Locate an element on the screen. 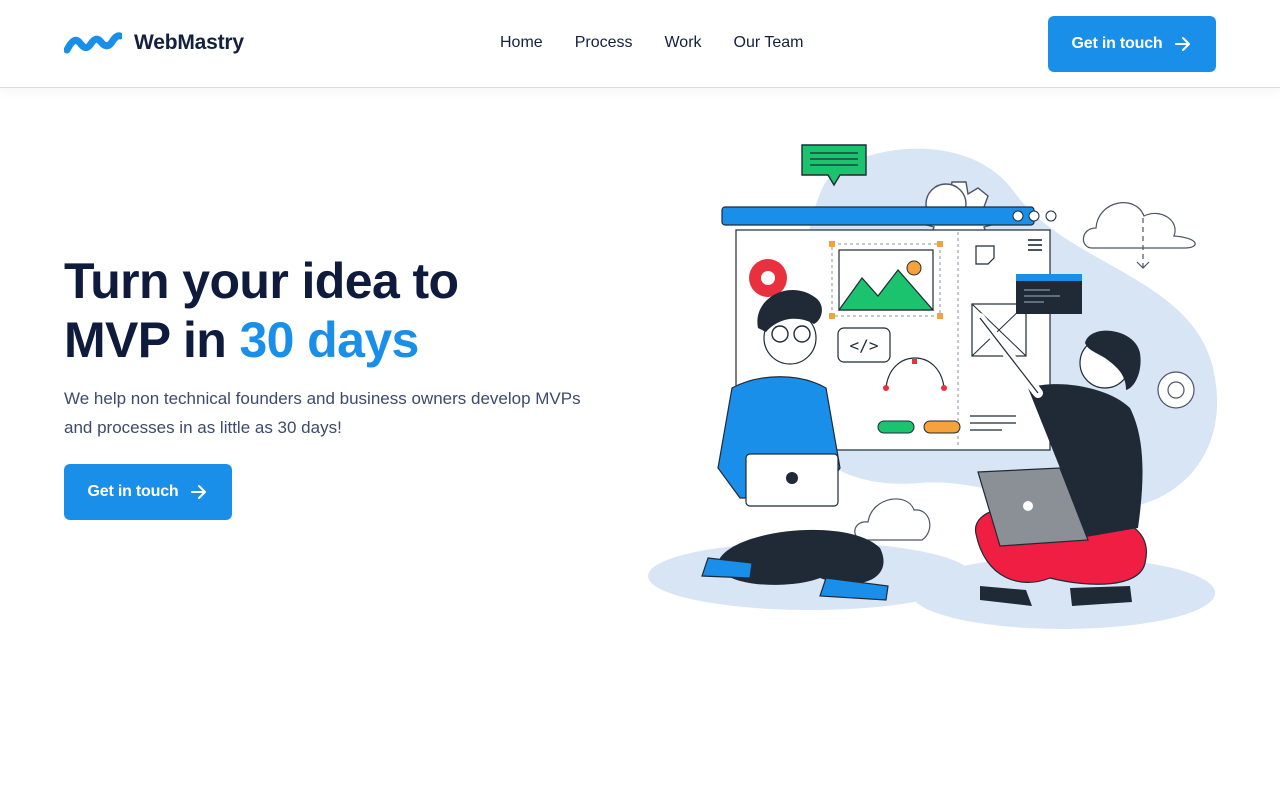  nav-cta-label: Get in touch is located at coordinates (1117, 43).